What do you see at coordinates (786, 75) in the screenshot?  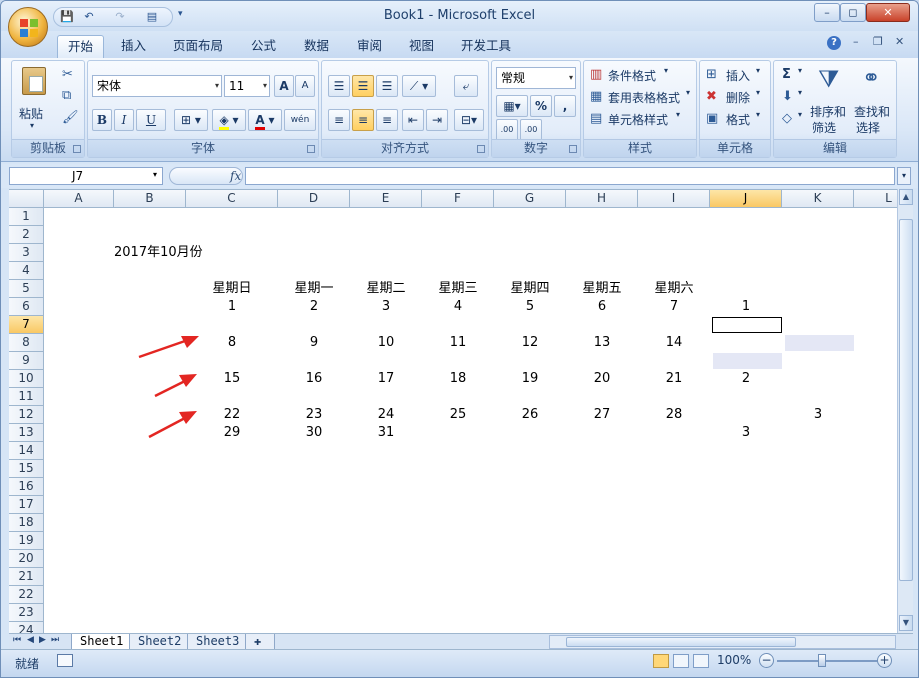 I see `autosum-icon: Σ` at bounding box center [786, 75].